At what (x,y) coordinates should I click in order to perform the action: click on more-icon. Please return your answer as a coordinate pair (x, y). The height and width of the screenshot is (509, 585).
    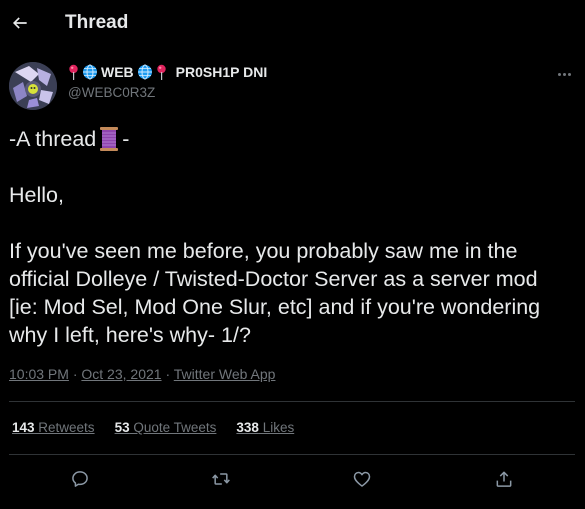
    Looking at the image, I should click on (559, 74).